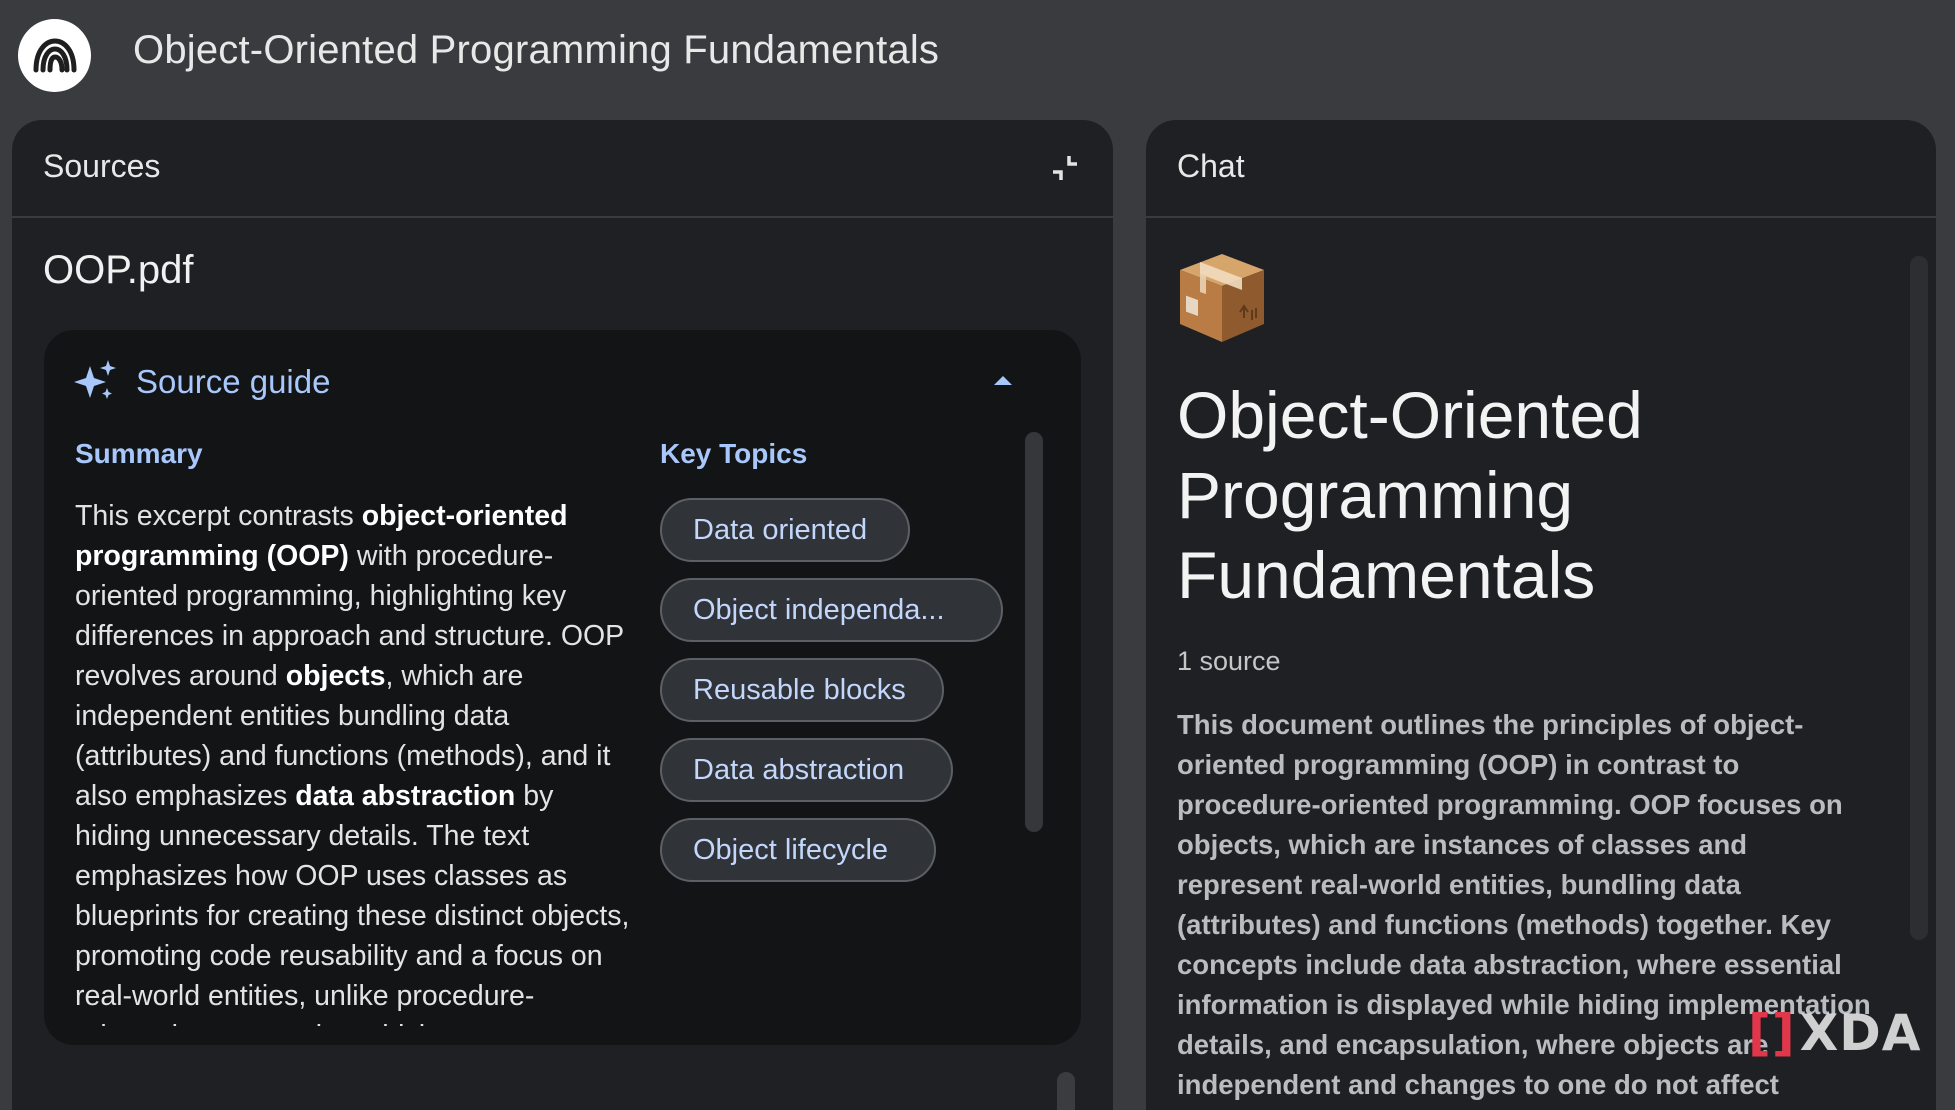  Describe the element at coordinates (1003, 380) in the screenshot. I see `chevron-up-icon` at that location.